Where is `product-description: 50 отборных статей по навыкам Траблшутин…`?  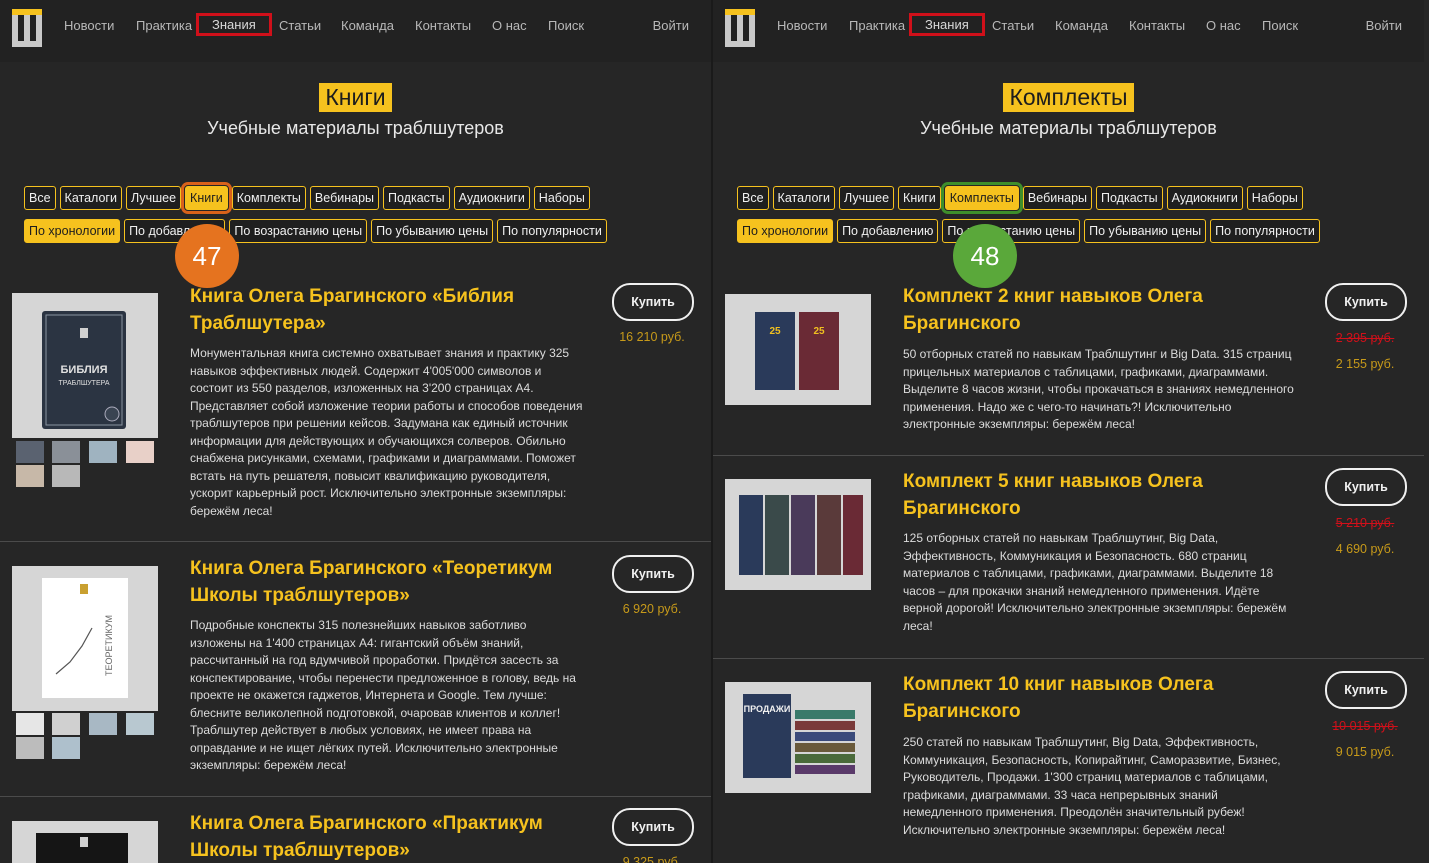 product-description: 50 отборных статей по навыкам Траблшутин… is located at coordinates (1098, 389).